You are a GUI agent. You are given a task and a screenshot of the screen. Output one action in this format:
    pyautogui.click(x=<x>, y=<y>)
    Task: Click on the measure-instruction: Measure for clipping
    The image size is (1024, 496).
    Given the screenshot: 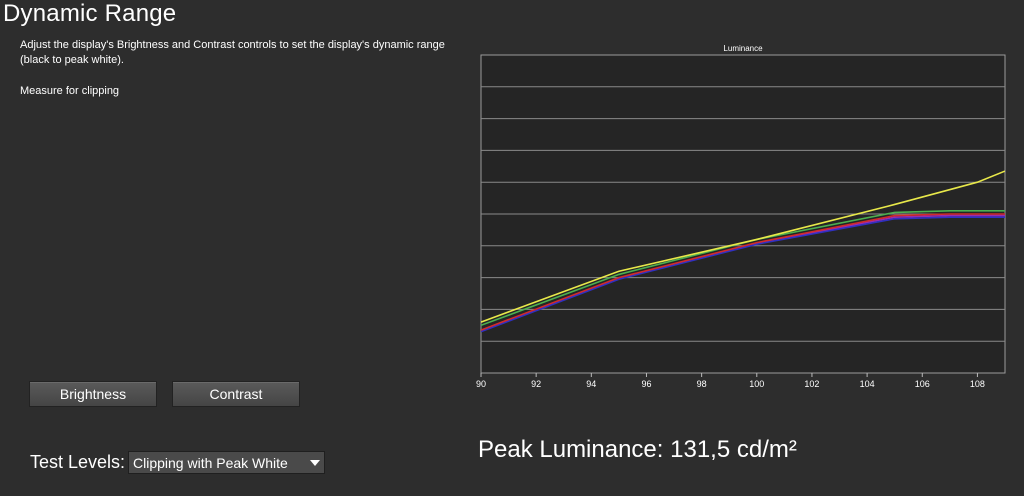 What is the action you would take?
    pyautogui.click(x=70, y=91)
    